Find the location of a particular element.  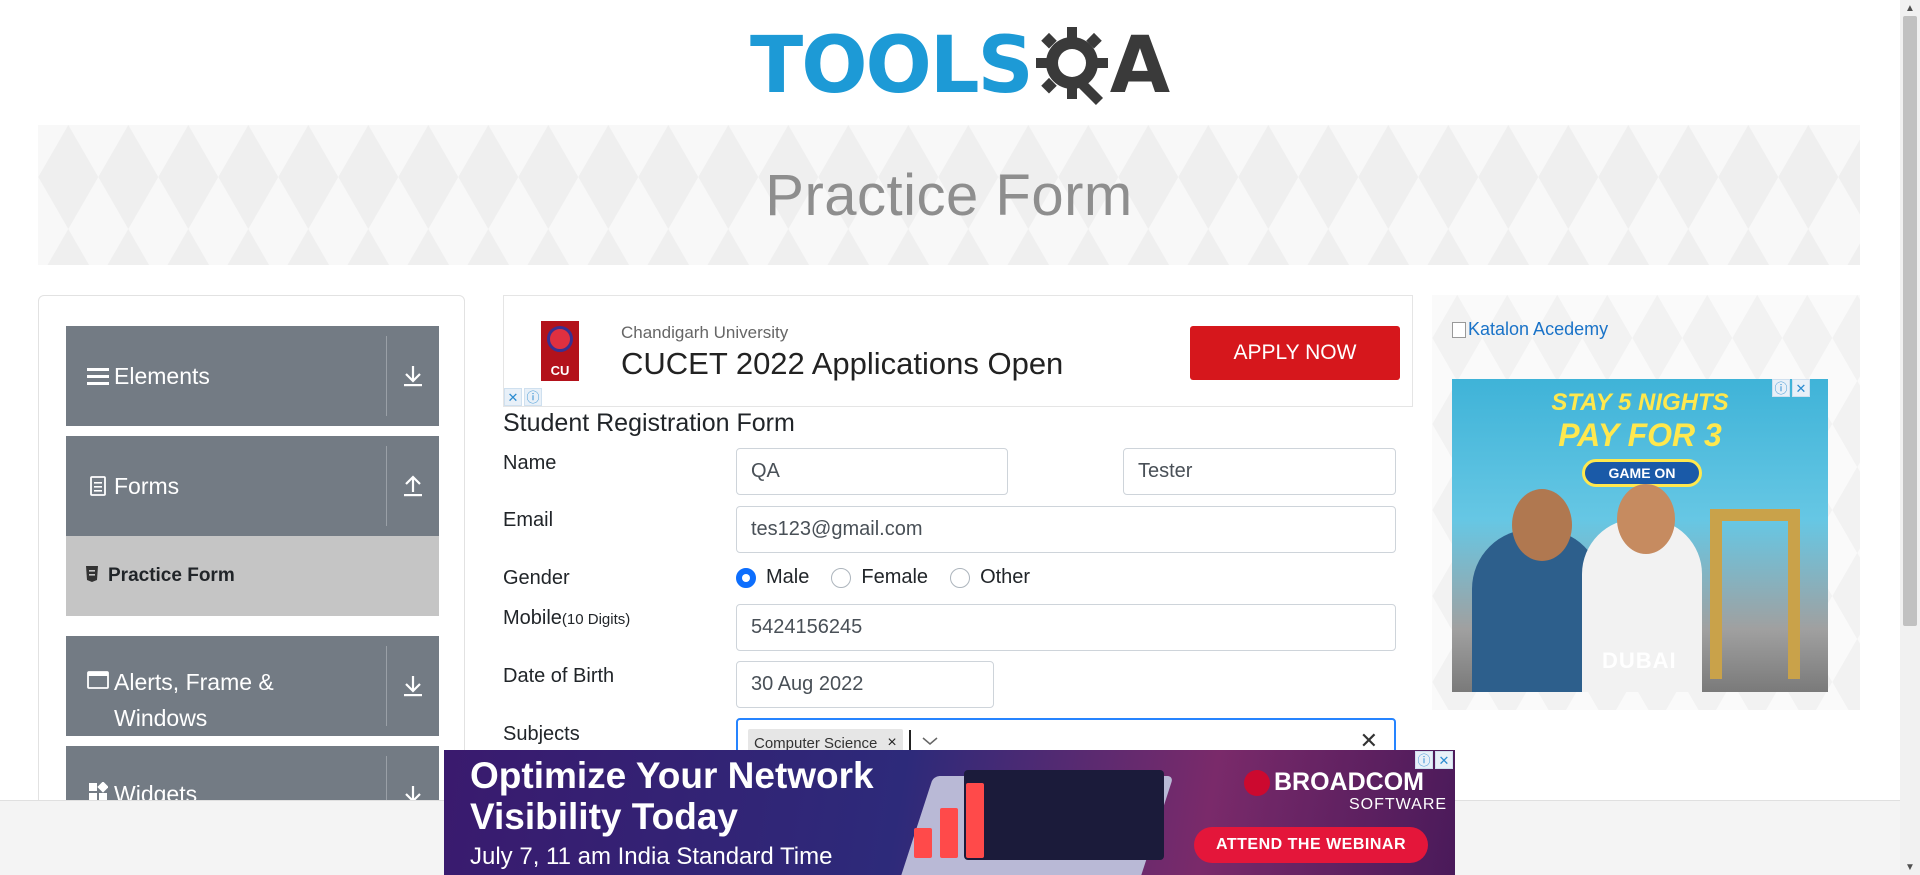

mobile-label: Mobile(10 Digits) is located at coordinates (566, 618).